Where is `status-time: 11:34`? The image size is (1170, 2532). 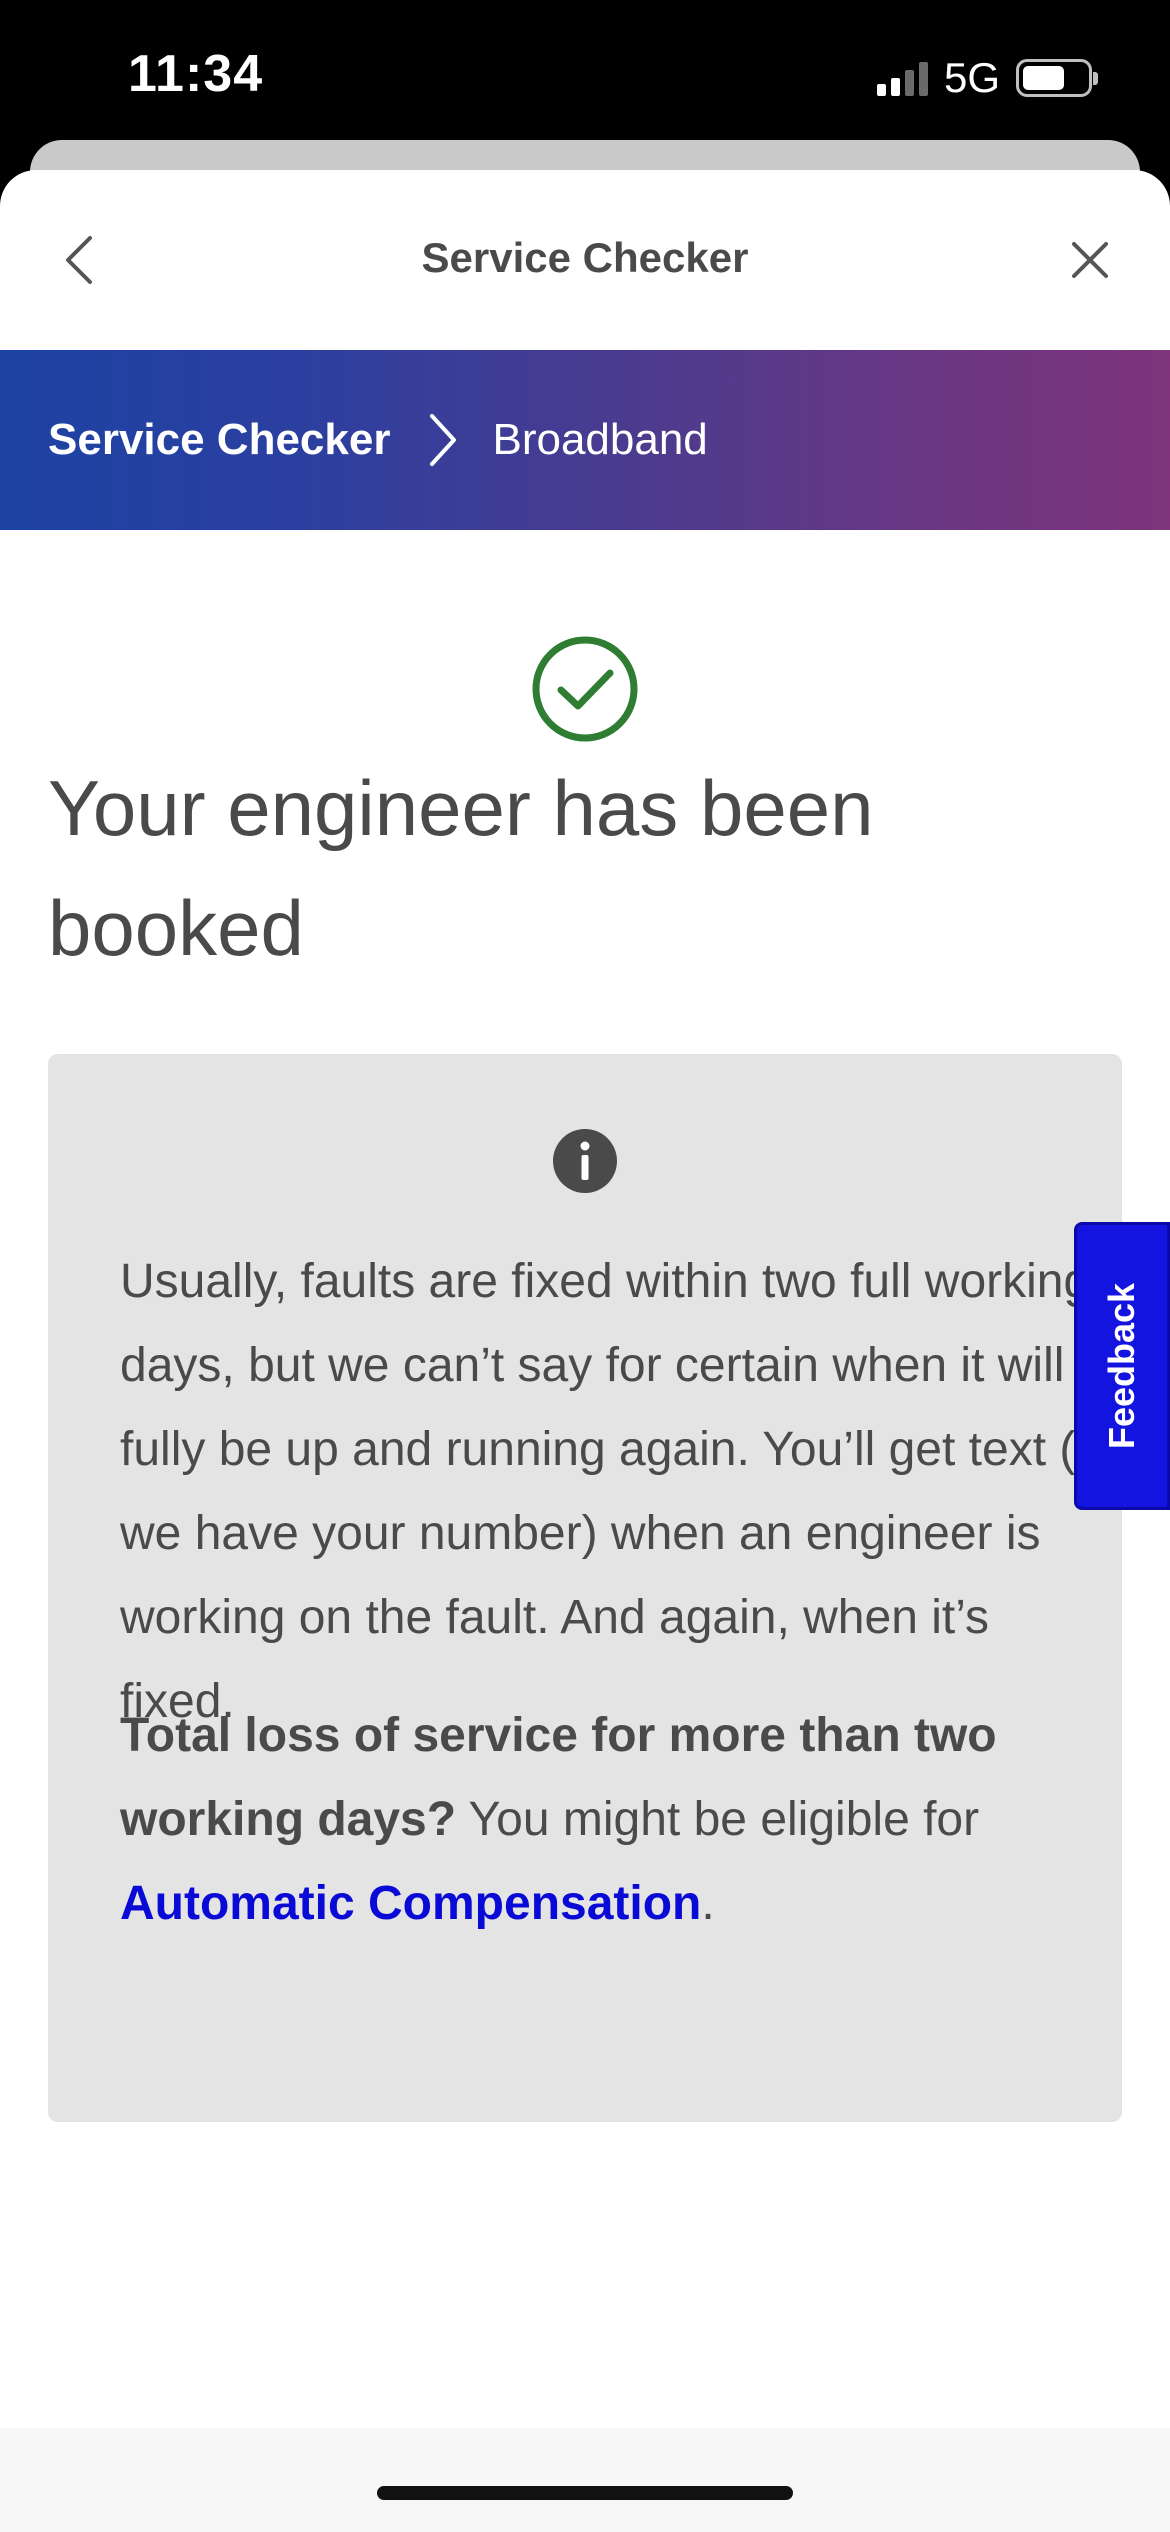
status-time: 11:34 is located at coordinates (196, 74).